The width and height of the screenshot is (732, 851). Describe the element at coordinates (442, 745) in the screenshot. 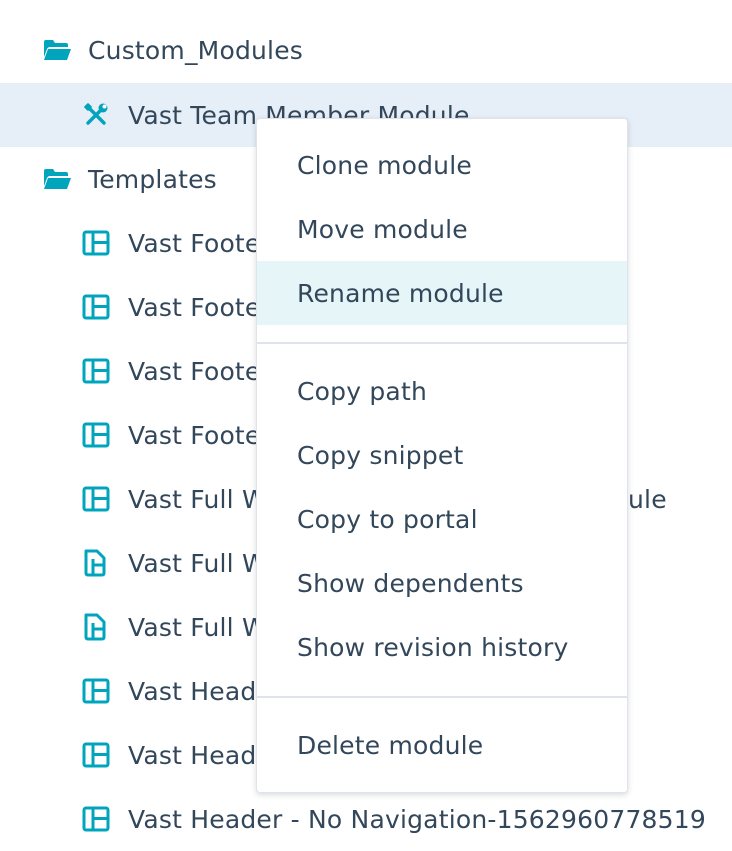

I see `menu-item-delete-module: Delete module` at that location.